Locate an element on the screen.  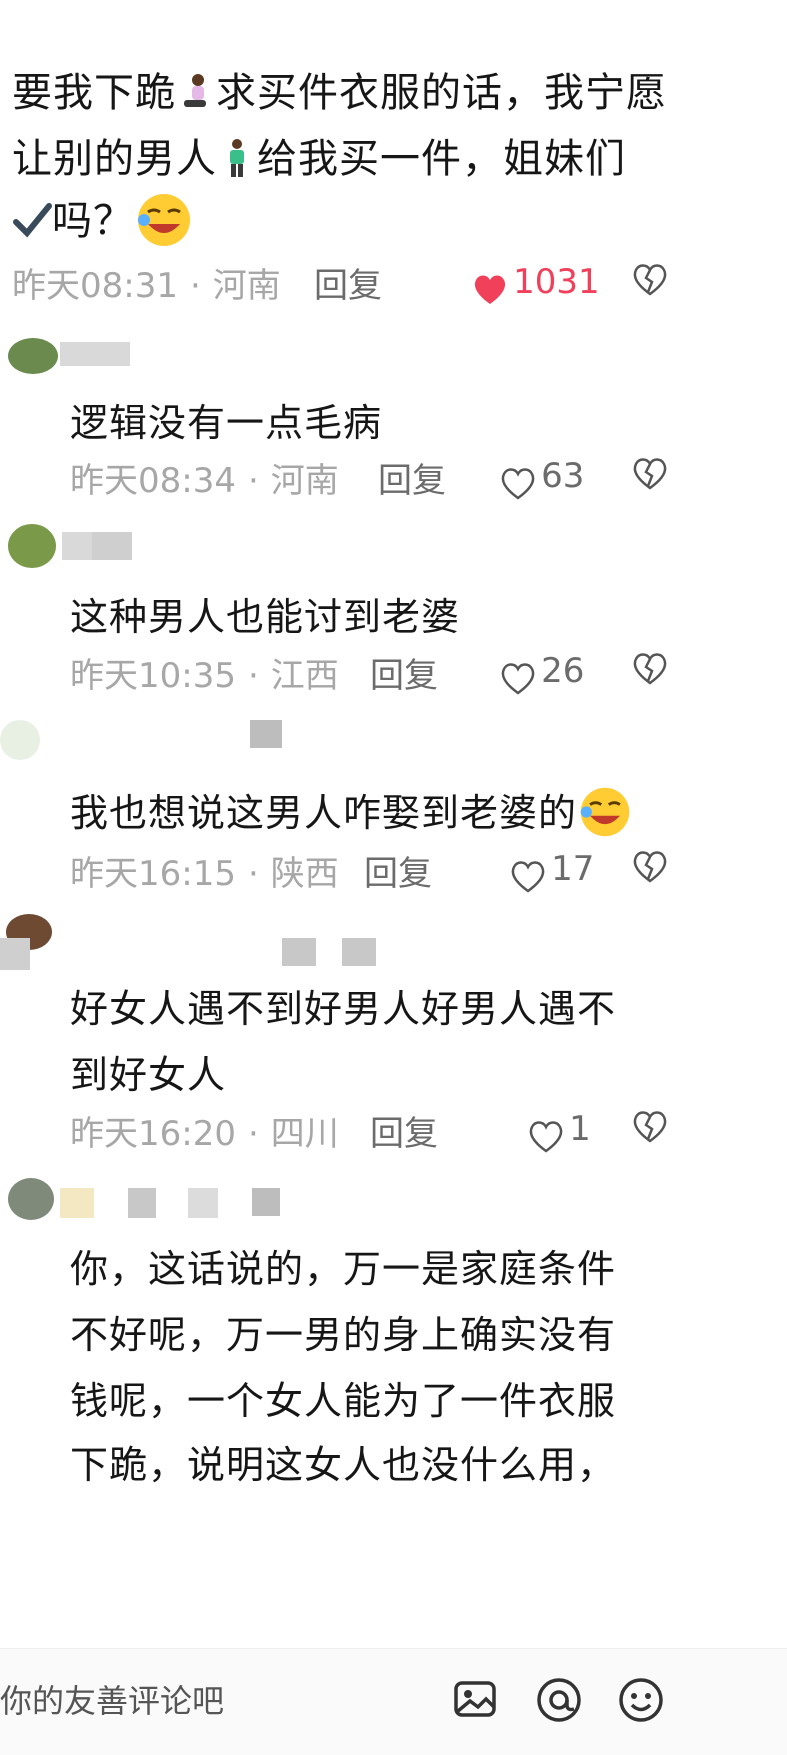
like-button: 1031 is located at coordinates (536, 284).